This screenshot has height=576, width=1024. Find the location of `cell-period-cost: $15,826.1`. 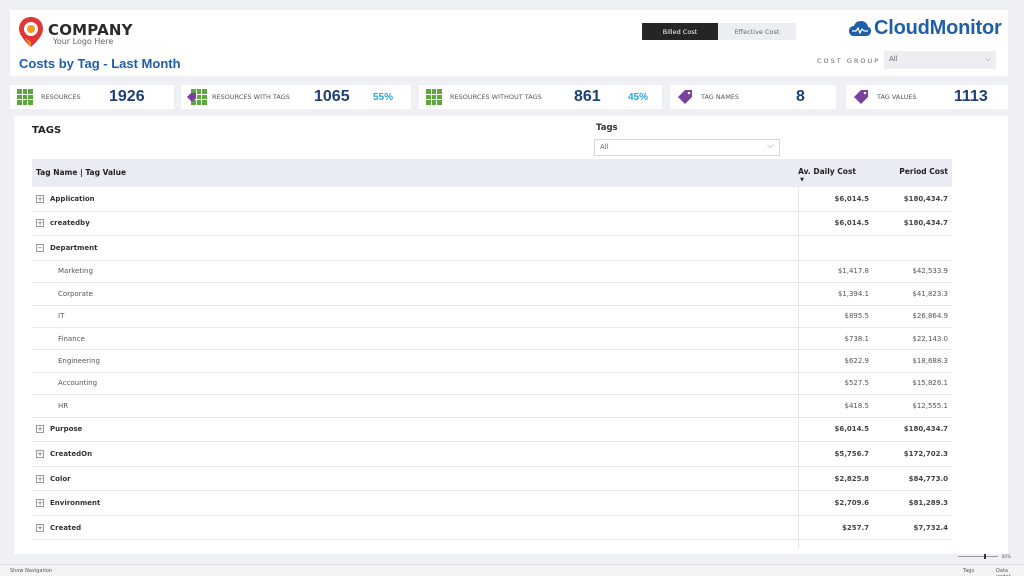

cell-period-cost: $15,826.1 is located at coordinates (930, 383).